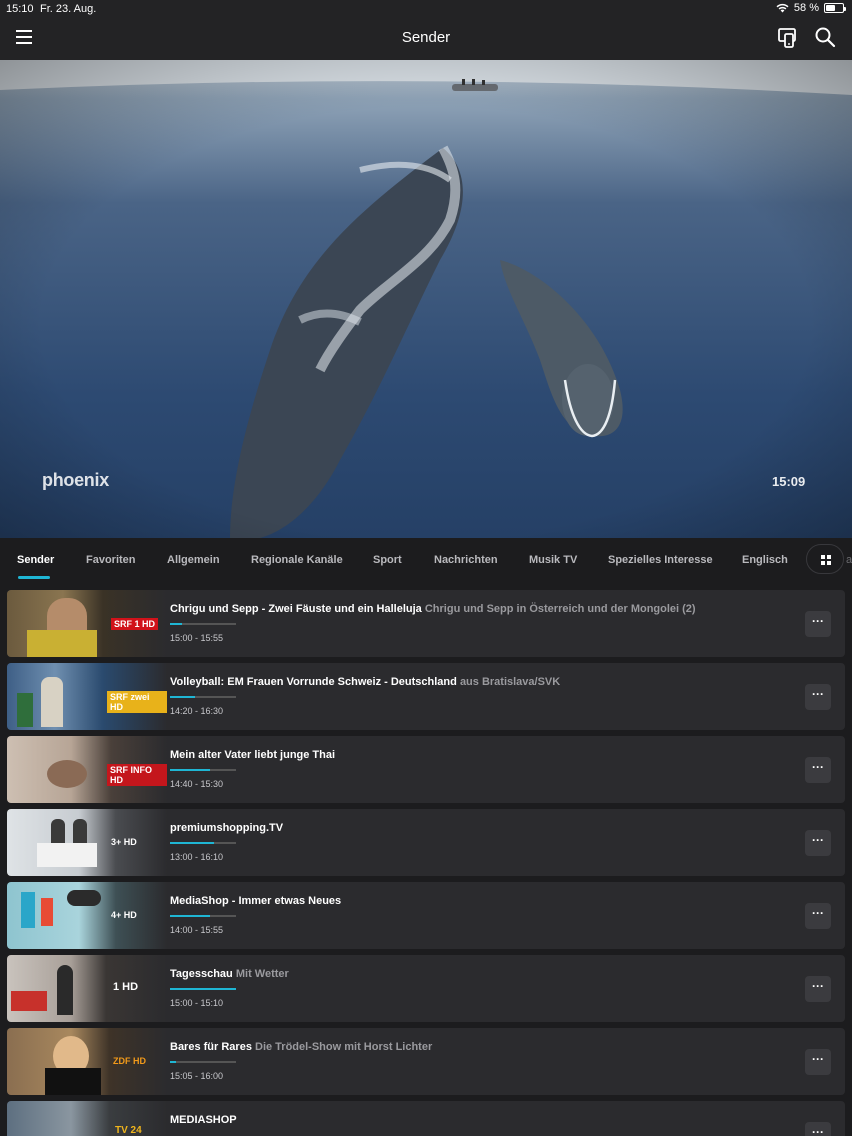 Image resolution: width=852 pixels, height=1136 pixels. I want to click on channel-logo: SRF 1 HD, so click(135, 624).